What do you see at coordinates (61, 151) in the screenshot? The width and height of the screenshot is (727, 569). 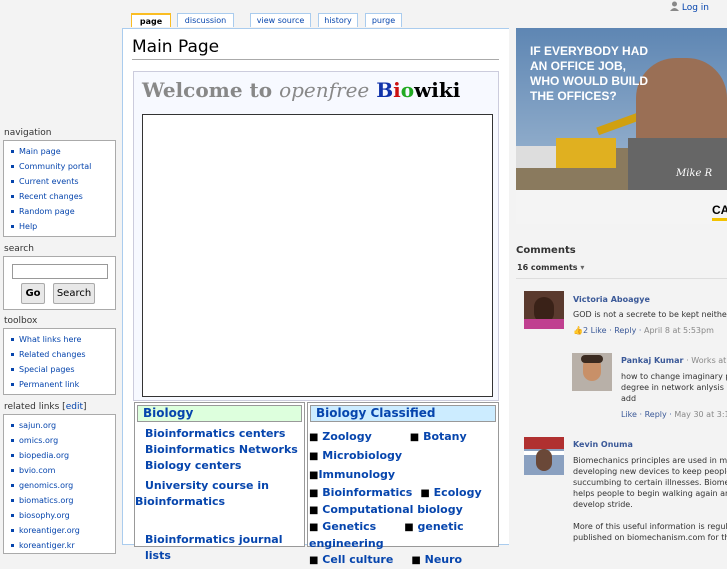 I see `sidebar-item-main-page: Main page` at bounding box center [61, 151].